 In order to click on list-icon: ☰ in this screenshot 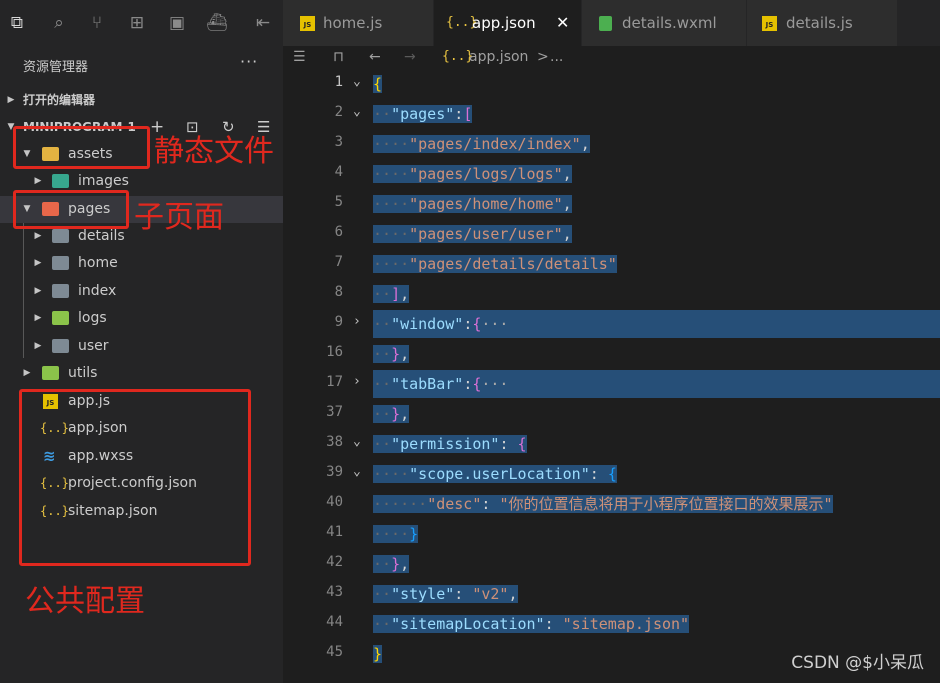, I will do `click(299, 57)`.